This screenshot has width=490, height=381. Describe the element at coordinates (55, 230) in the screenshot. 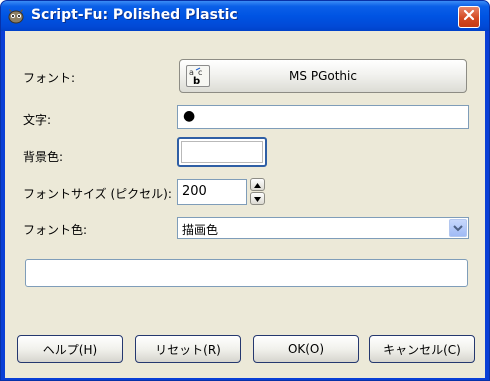

I see `fontcolor-label: フォント色:` at that location.